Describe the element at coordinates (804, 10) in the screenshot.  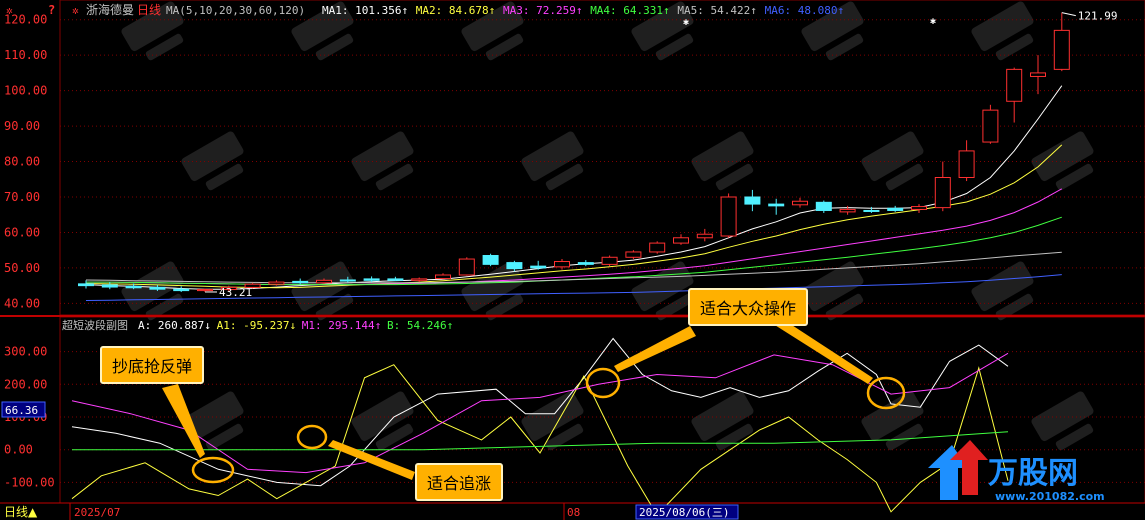
I see `ma-value-label: MA6: 48.080↑` at that location.